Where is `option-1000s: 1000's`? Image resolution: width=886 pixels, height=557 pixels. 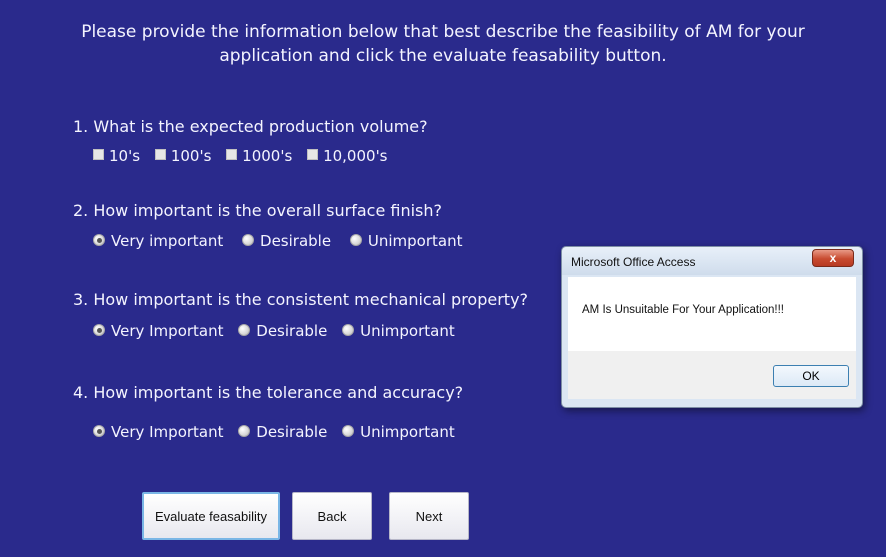
option-1000s: 1000's is located at coordinates (259, 156).